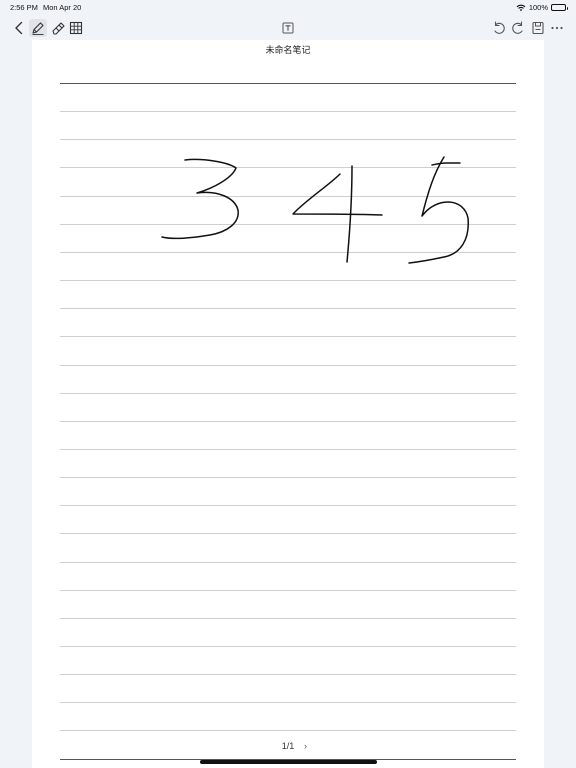  What do you see at coordinates (337, 194) in the screenshot?
I see `ink-stroke-digit-4-a` at bounding box center [337, 194].